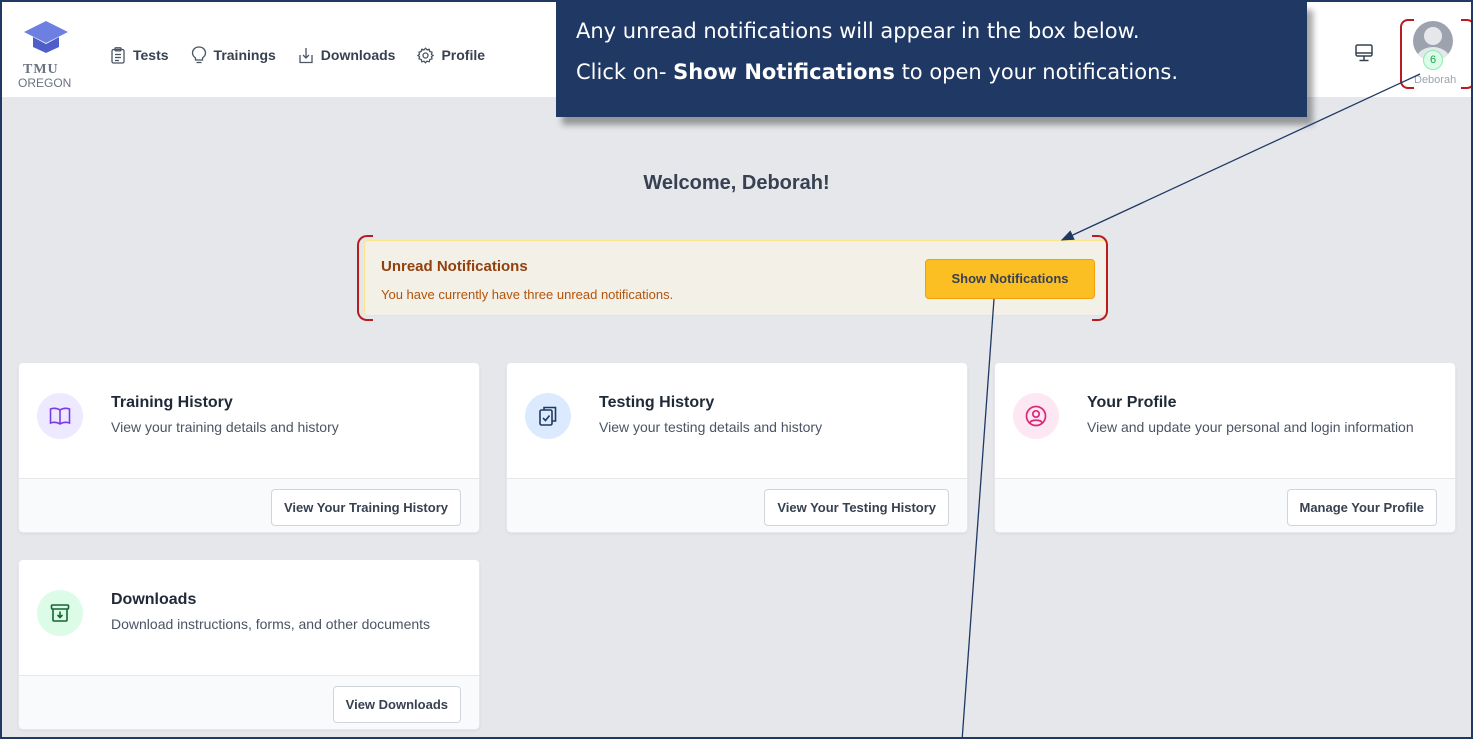 This screenshot has height=739, width=1473. I want to click on callout-line-2-prefix: Click on-, so click(625, 72).